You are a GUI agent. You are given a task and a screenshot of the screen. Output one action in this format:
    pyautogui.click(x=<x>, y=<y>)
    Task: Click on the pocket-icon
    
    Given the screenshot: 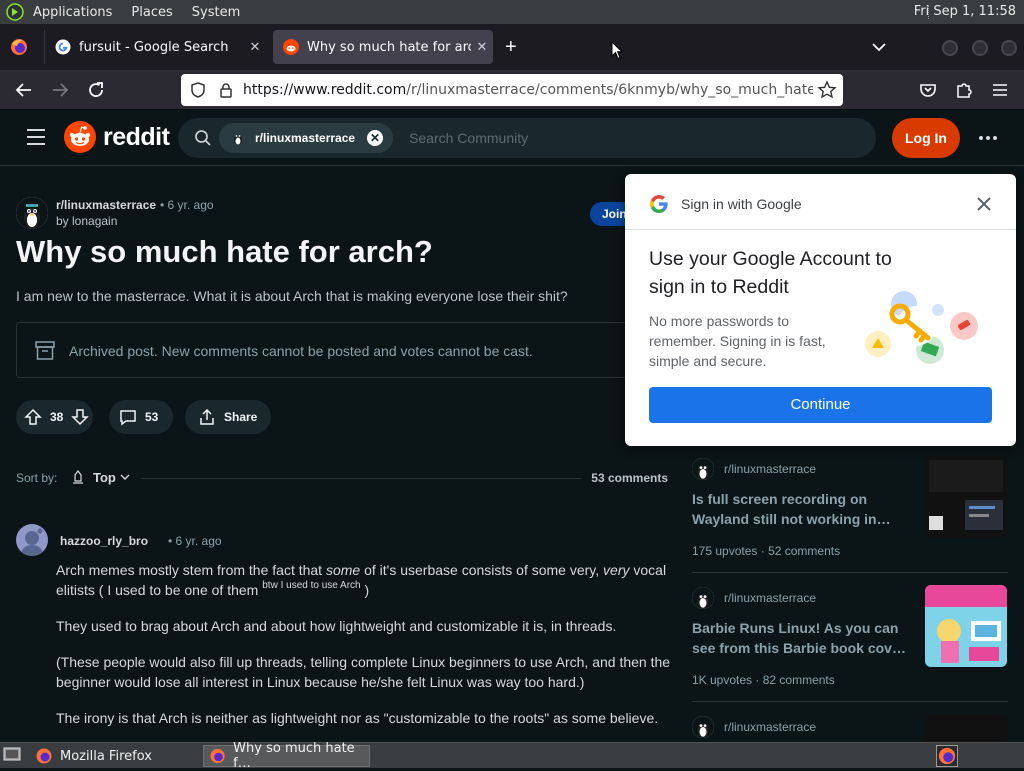 What is the action you would take?
    pyautogui.click(x=928, y=90)
    